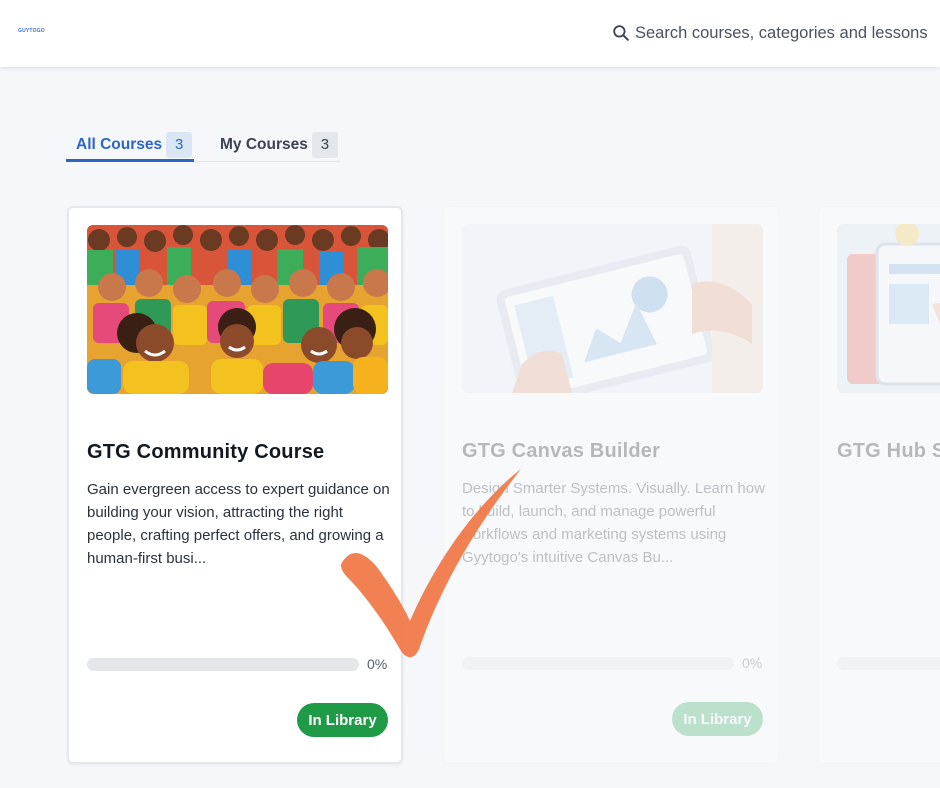  I want to click on course-title: GTG Hub Se, so click(888, 451).